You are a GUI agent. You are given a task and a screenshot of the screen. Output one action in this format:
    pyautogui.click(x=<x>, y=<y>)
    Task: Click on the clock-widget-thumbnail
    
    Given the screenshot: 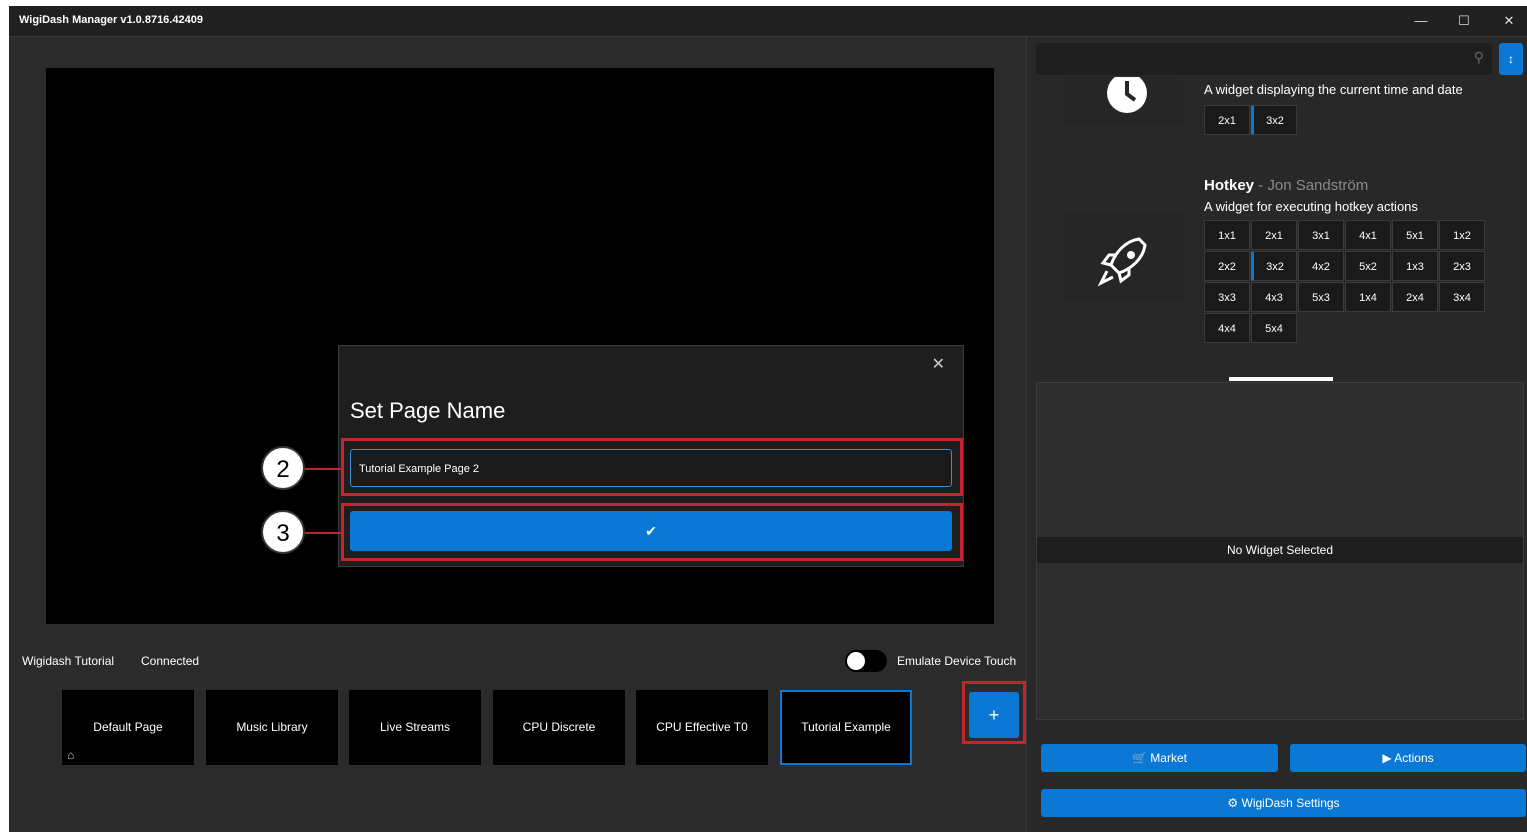 What is the action you would take?
    pyautogui.click(x=1123, y=101)
    